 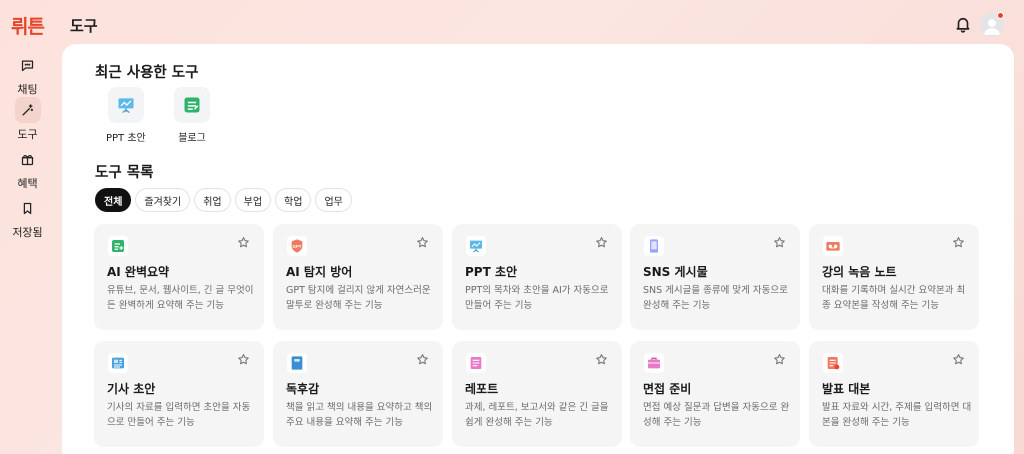 What do you see at coordinates (833, 246) in the screenshot?
I see `recorder-icon` at bounding box center [833, 246].